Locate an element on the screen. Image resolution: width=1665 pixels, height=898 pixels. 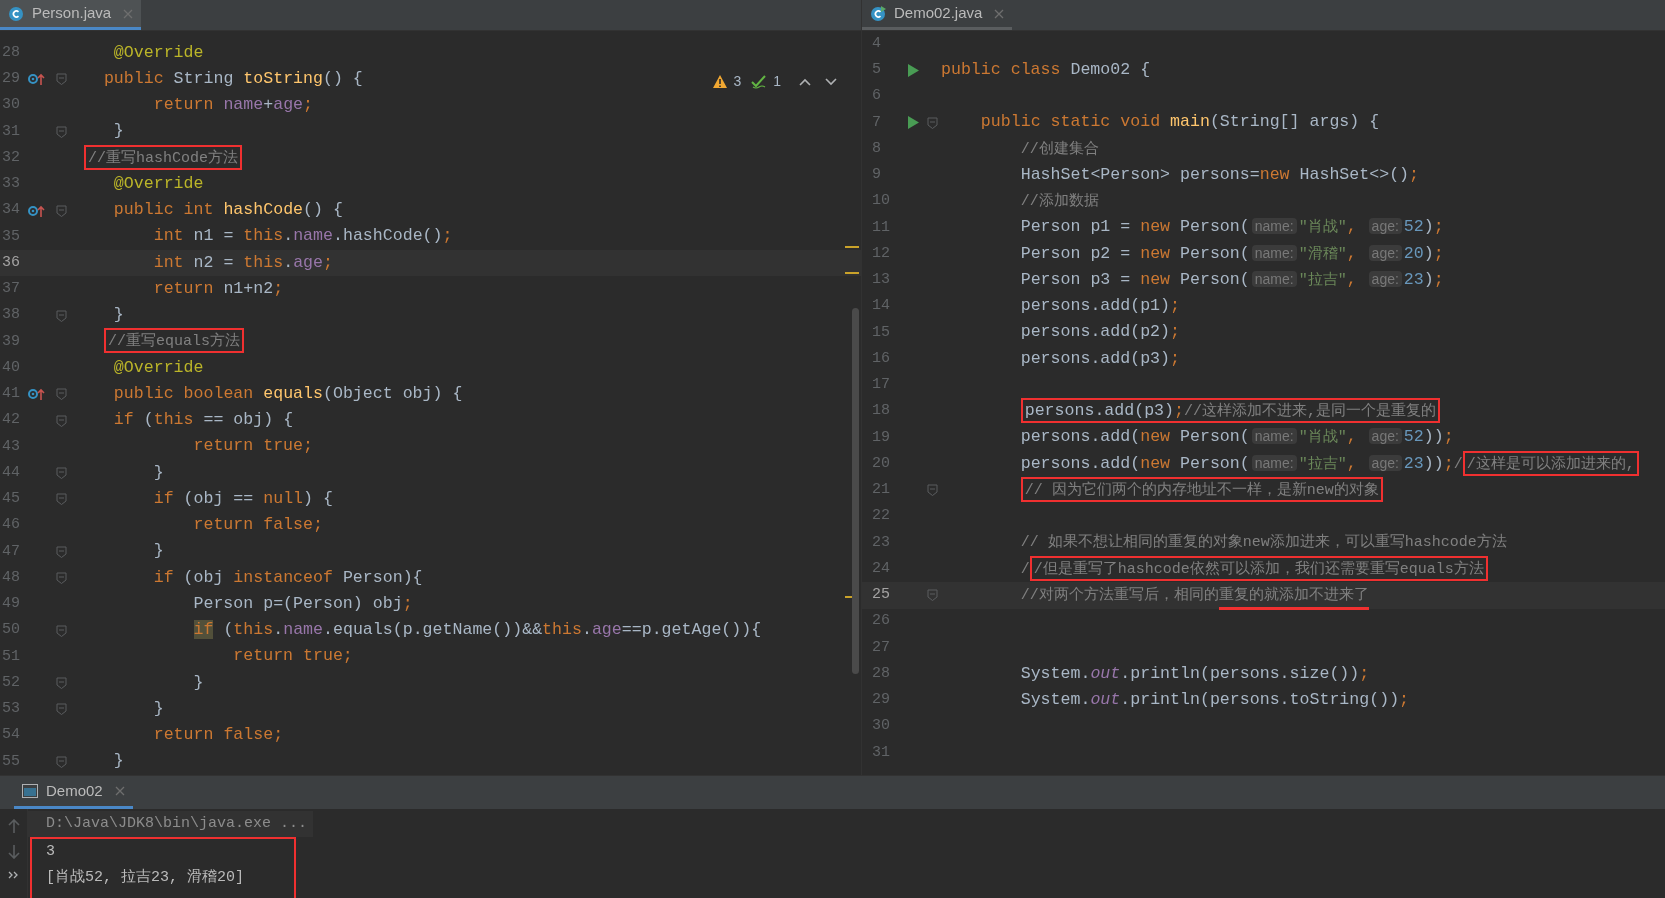
line-number: 51 is located at coordinates (11, 656).